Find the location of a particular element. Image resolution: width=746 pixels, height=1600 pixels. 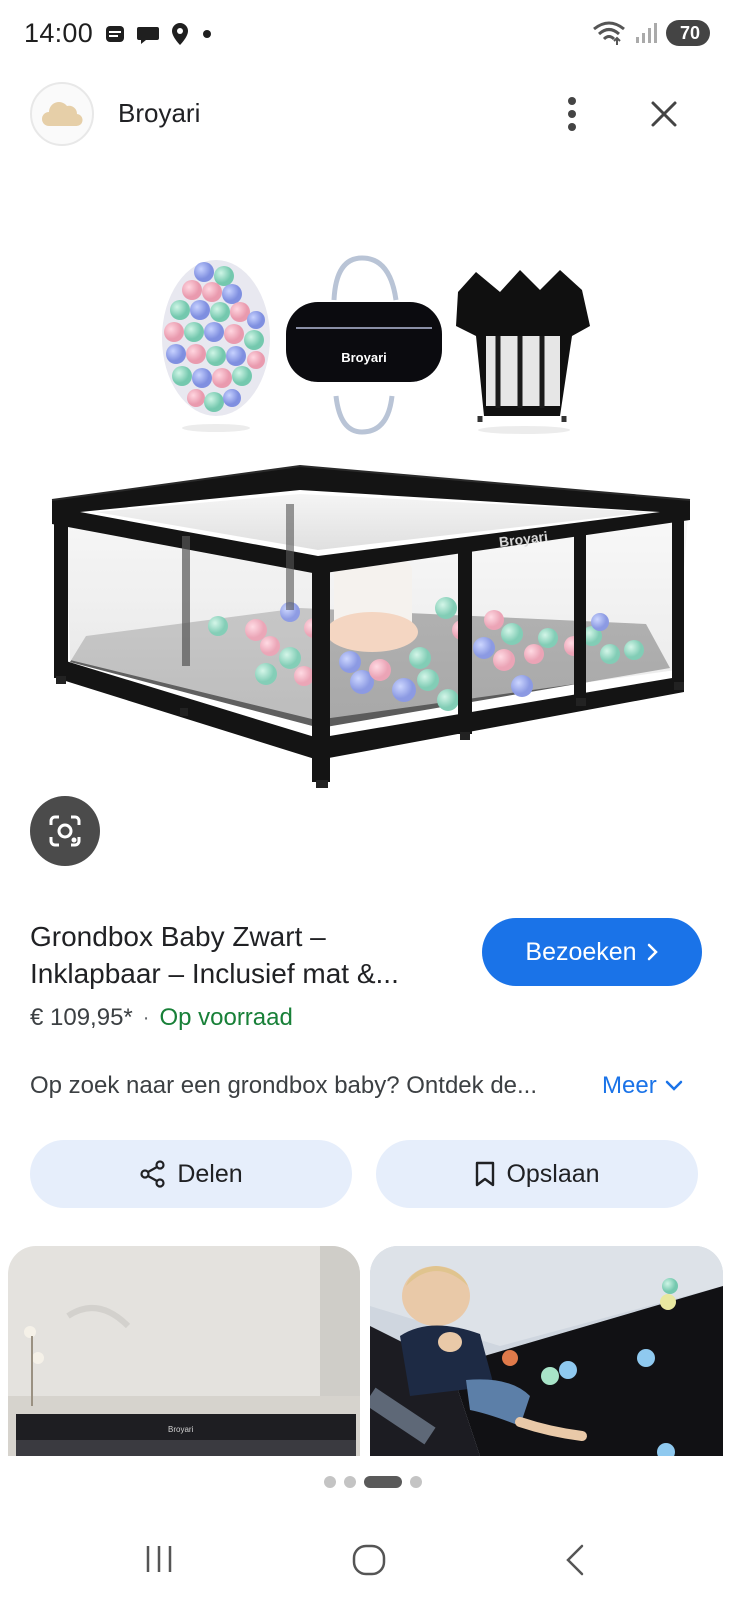

battery-icon: 70 is located at coordinates (687, 33).